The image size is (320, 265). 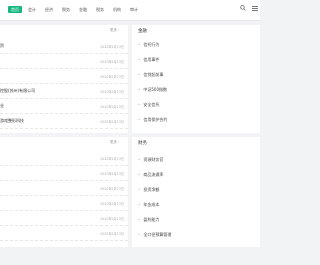 What do you see at coordinates (2, 46) in the screenshot?
I see `list-item-title: 贸` at bounding box center [2, 46].